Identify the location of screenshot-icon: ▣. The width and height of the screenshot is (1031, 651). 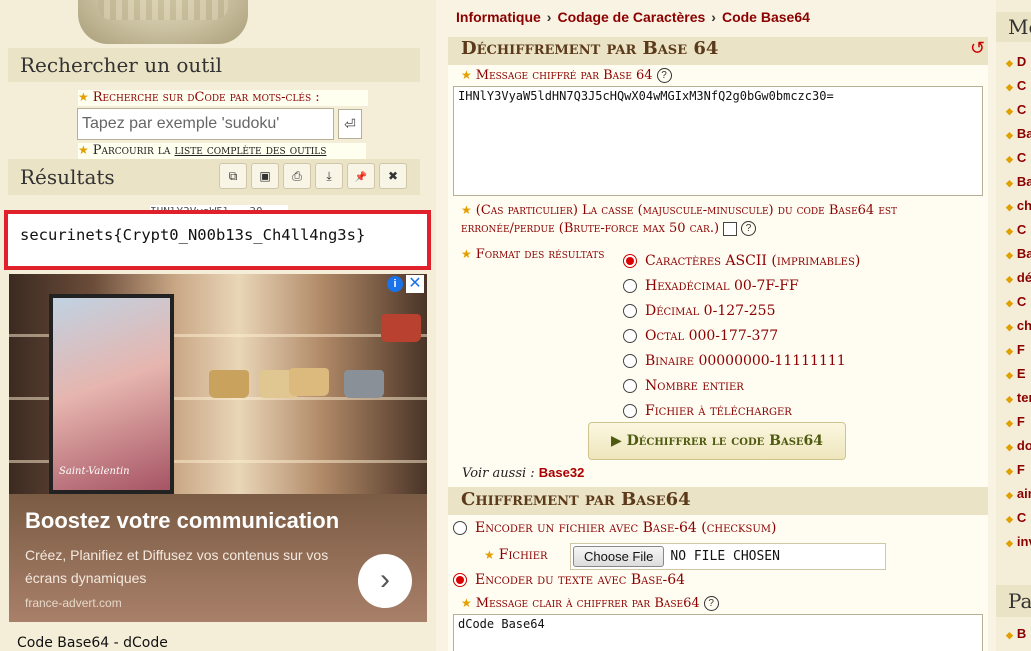
(265, 176).